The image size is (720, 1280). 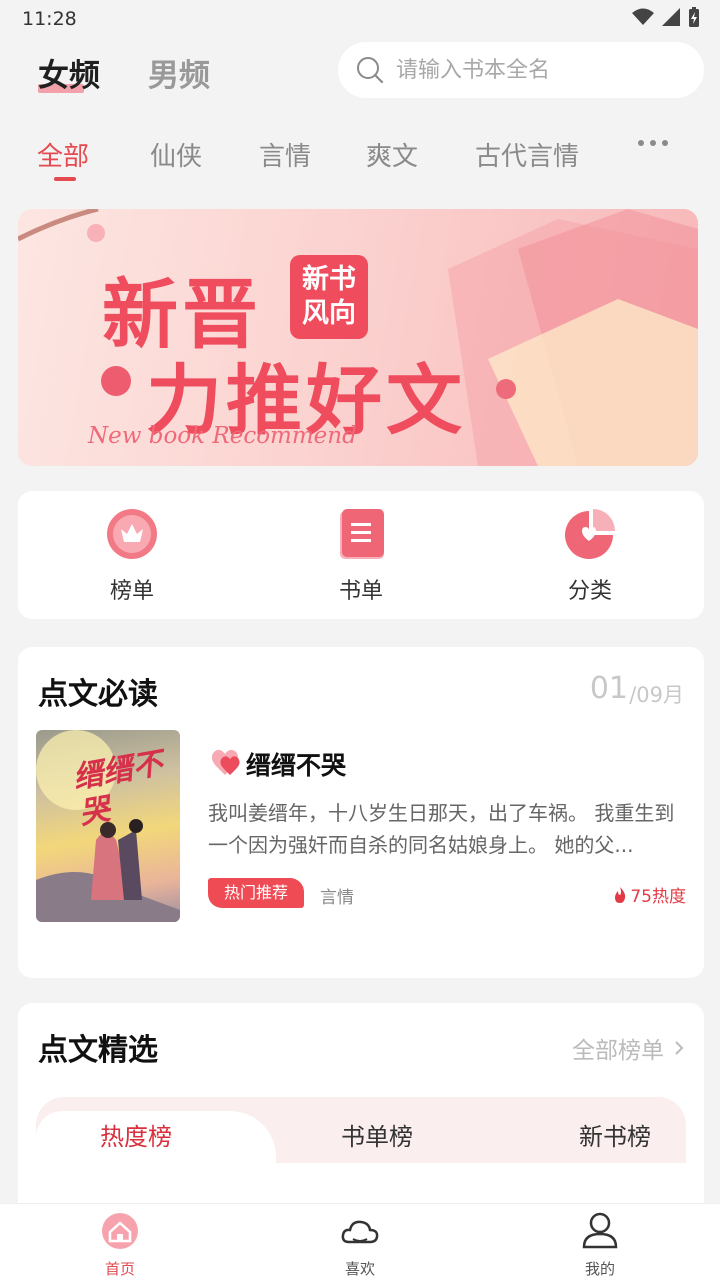 I want to click on bottom-nav: 首页 喜欢 我的, so click(x=360, y=1241).